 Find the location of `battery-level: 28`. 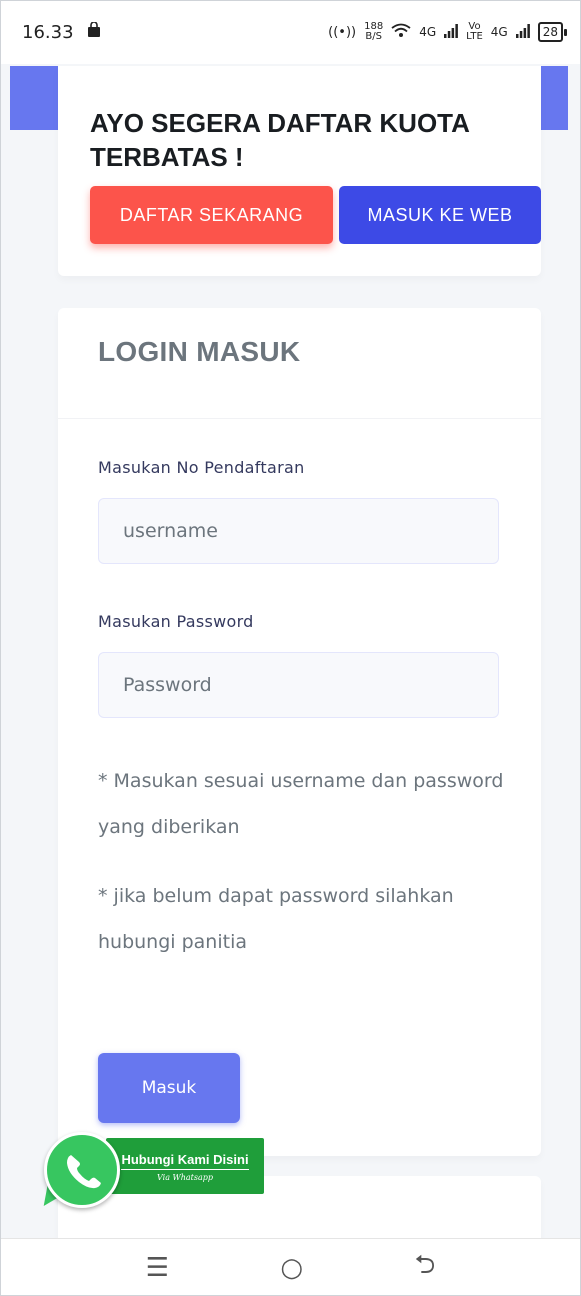

battery-level: 28 is located at coordinates (550, 32).